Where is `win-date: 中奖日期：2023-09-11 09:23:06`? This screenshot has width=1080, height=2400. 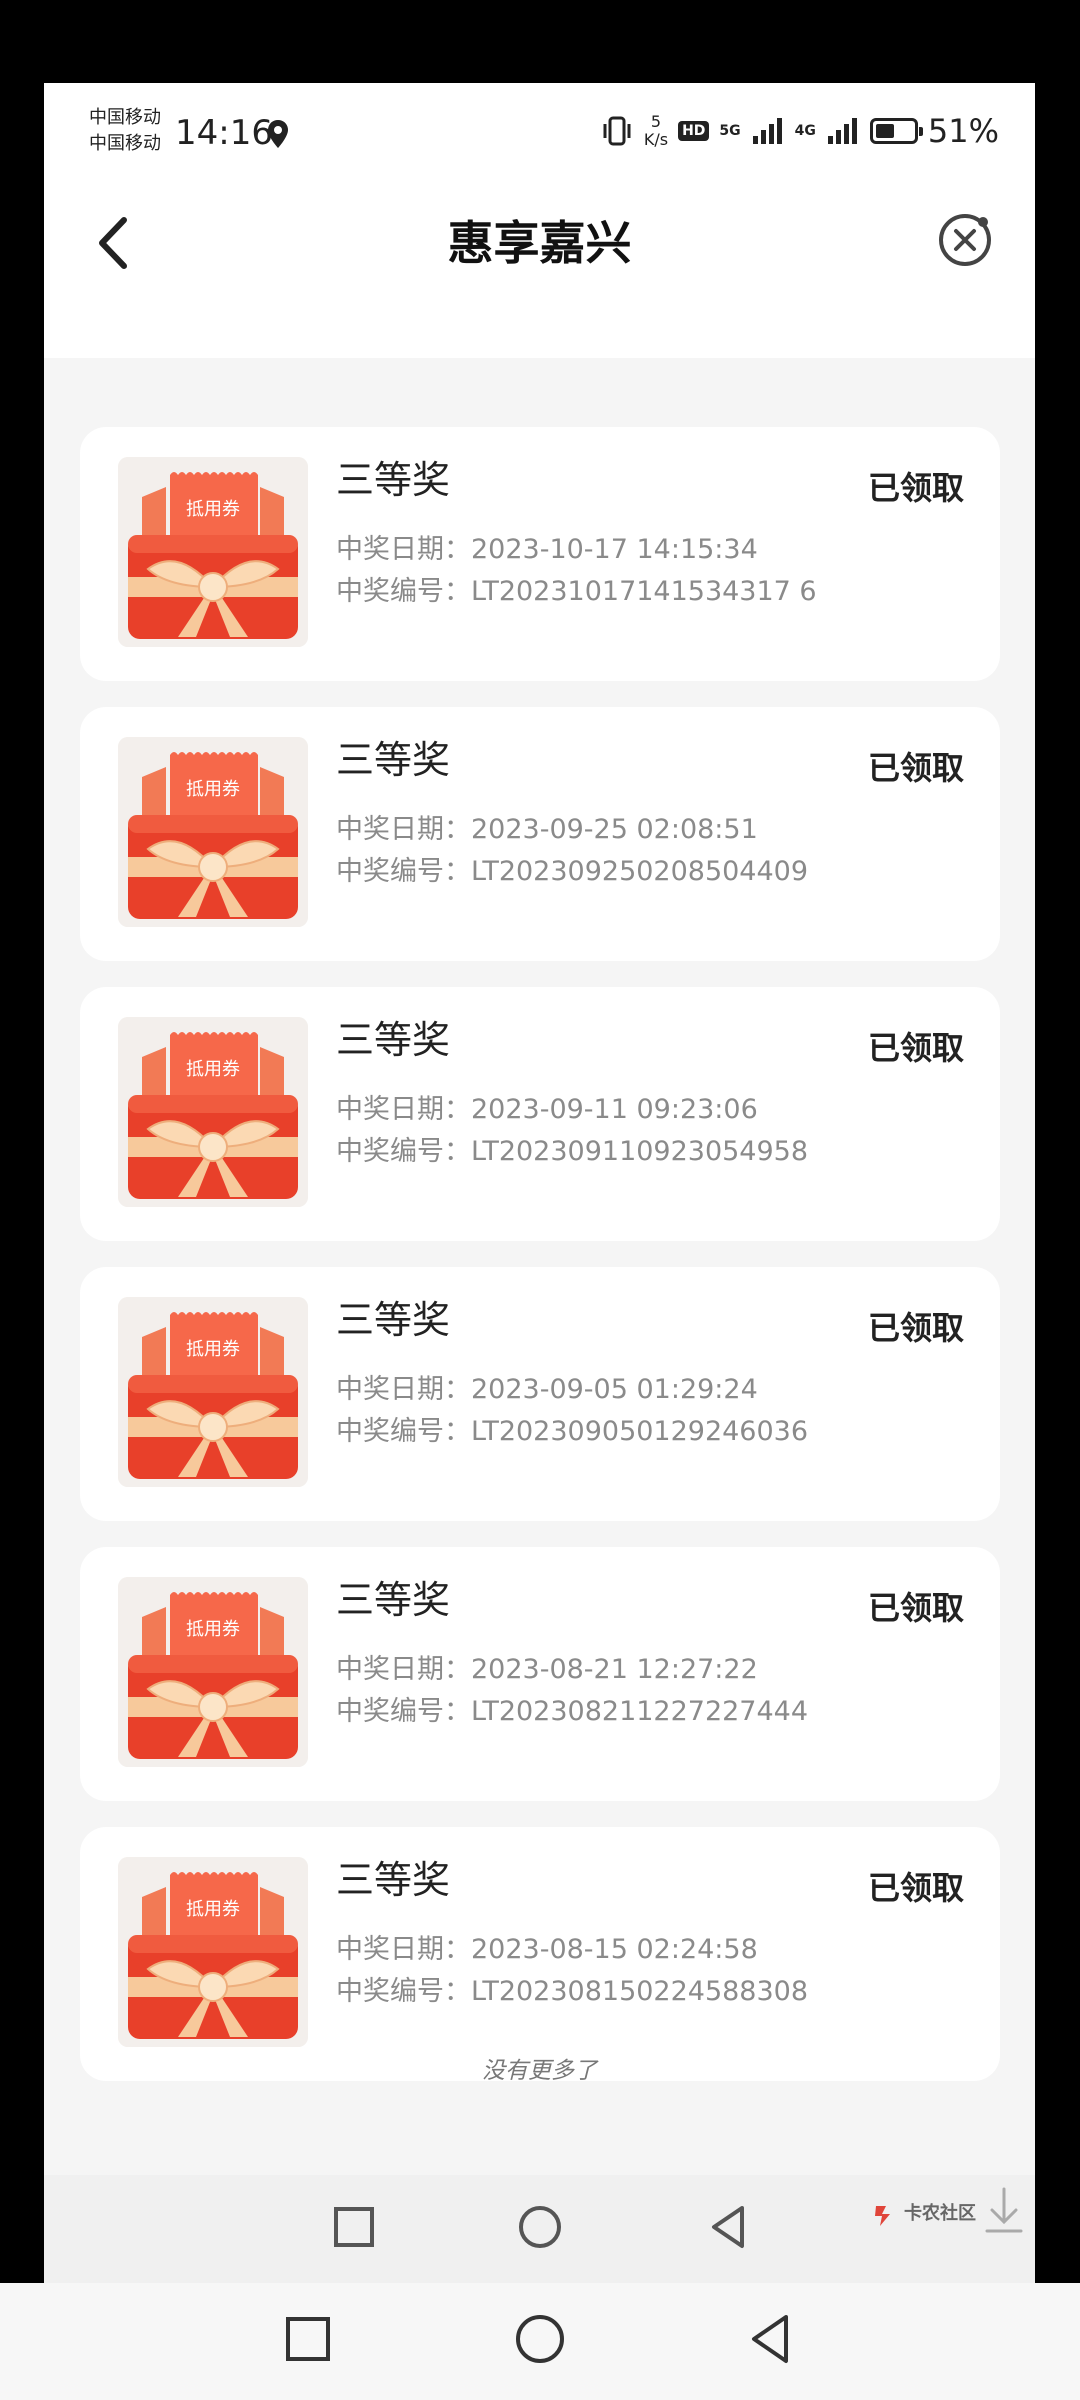 win-date: 中奖日期：2023-09-11 09:23:06 is located at coordinates (547, 1109).